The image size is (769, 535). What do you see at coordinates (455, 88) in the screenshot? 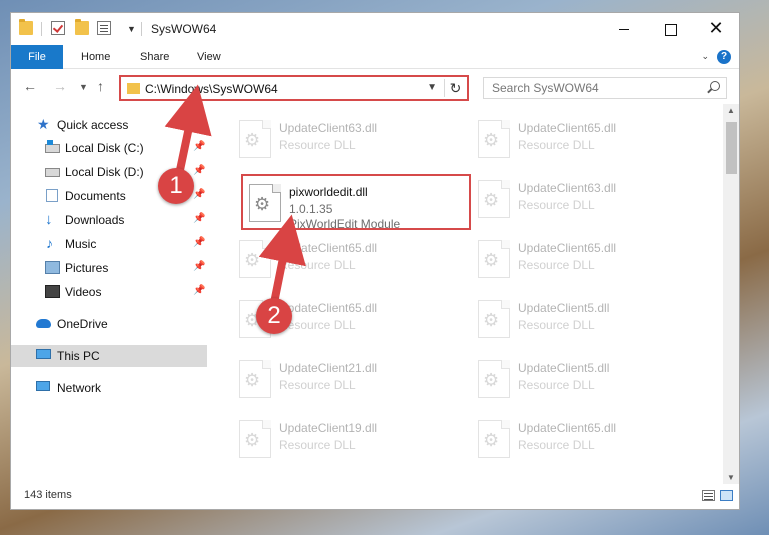
I see `refresh-icon: ↻` at bounding box center [455, 88].